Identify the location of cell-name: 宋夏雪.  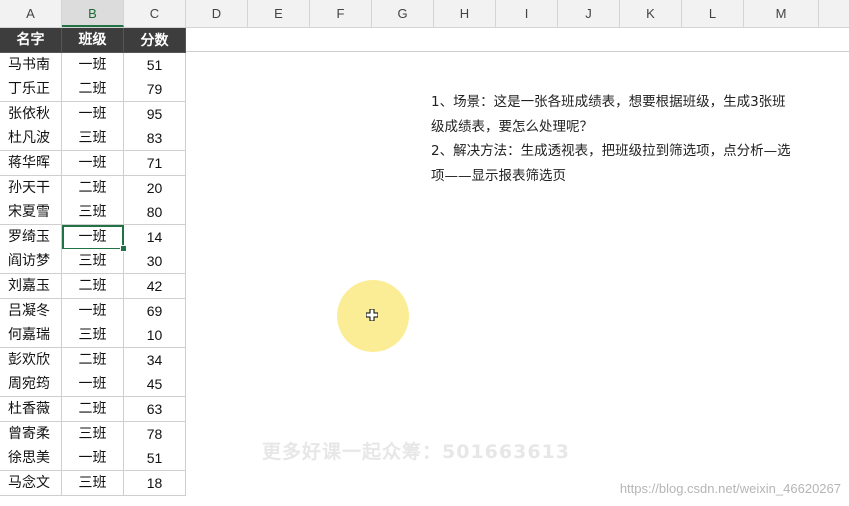
(31, 213).